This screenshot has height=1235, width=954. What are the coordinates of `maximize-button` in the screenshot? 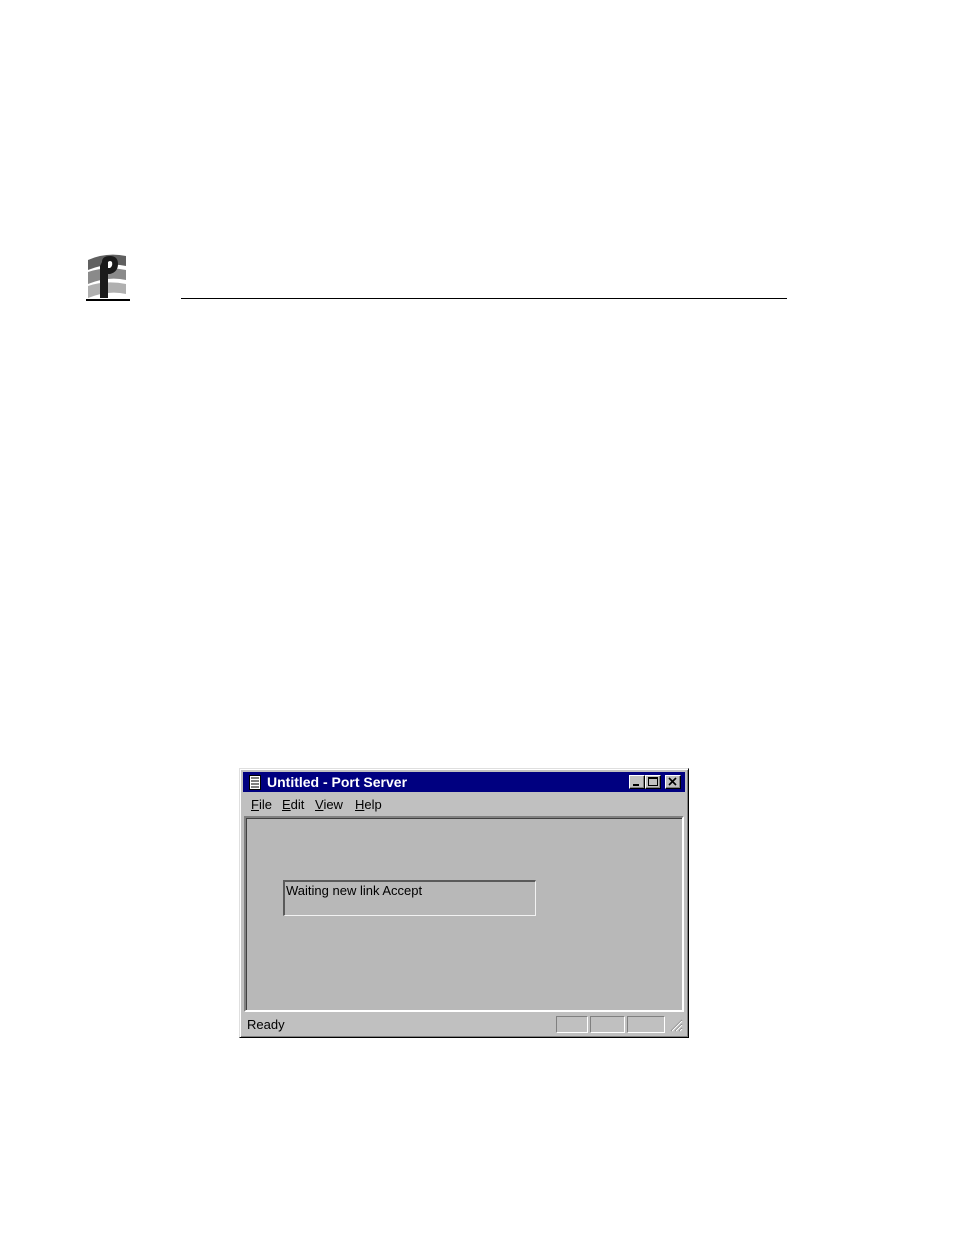 It's located at (653, 782).